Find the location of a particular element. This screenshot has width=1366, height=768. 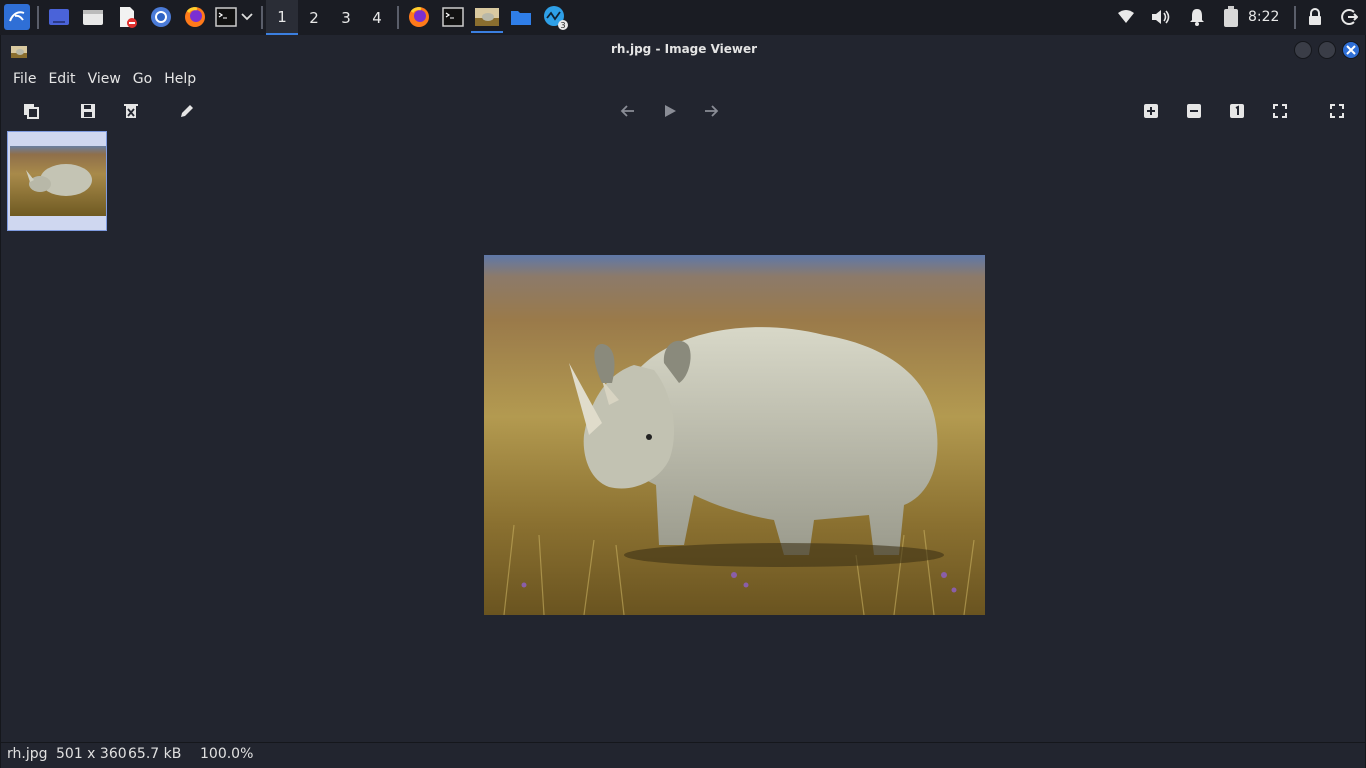

menubar: File Edit View Go Help is located at coordinates (101, 79).